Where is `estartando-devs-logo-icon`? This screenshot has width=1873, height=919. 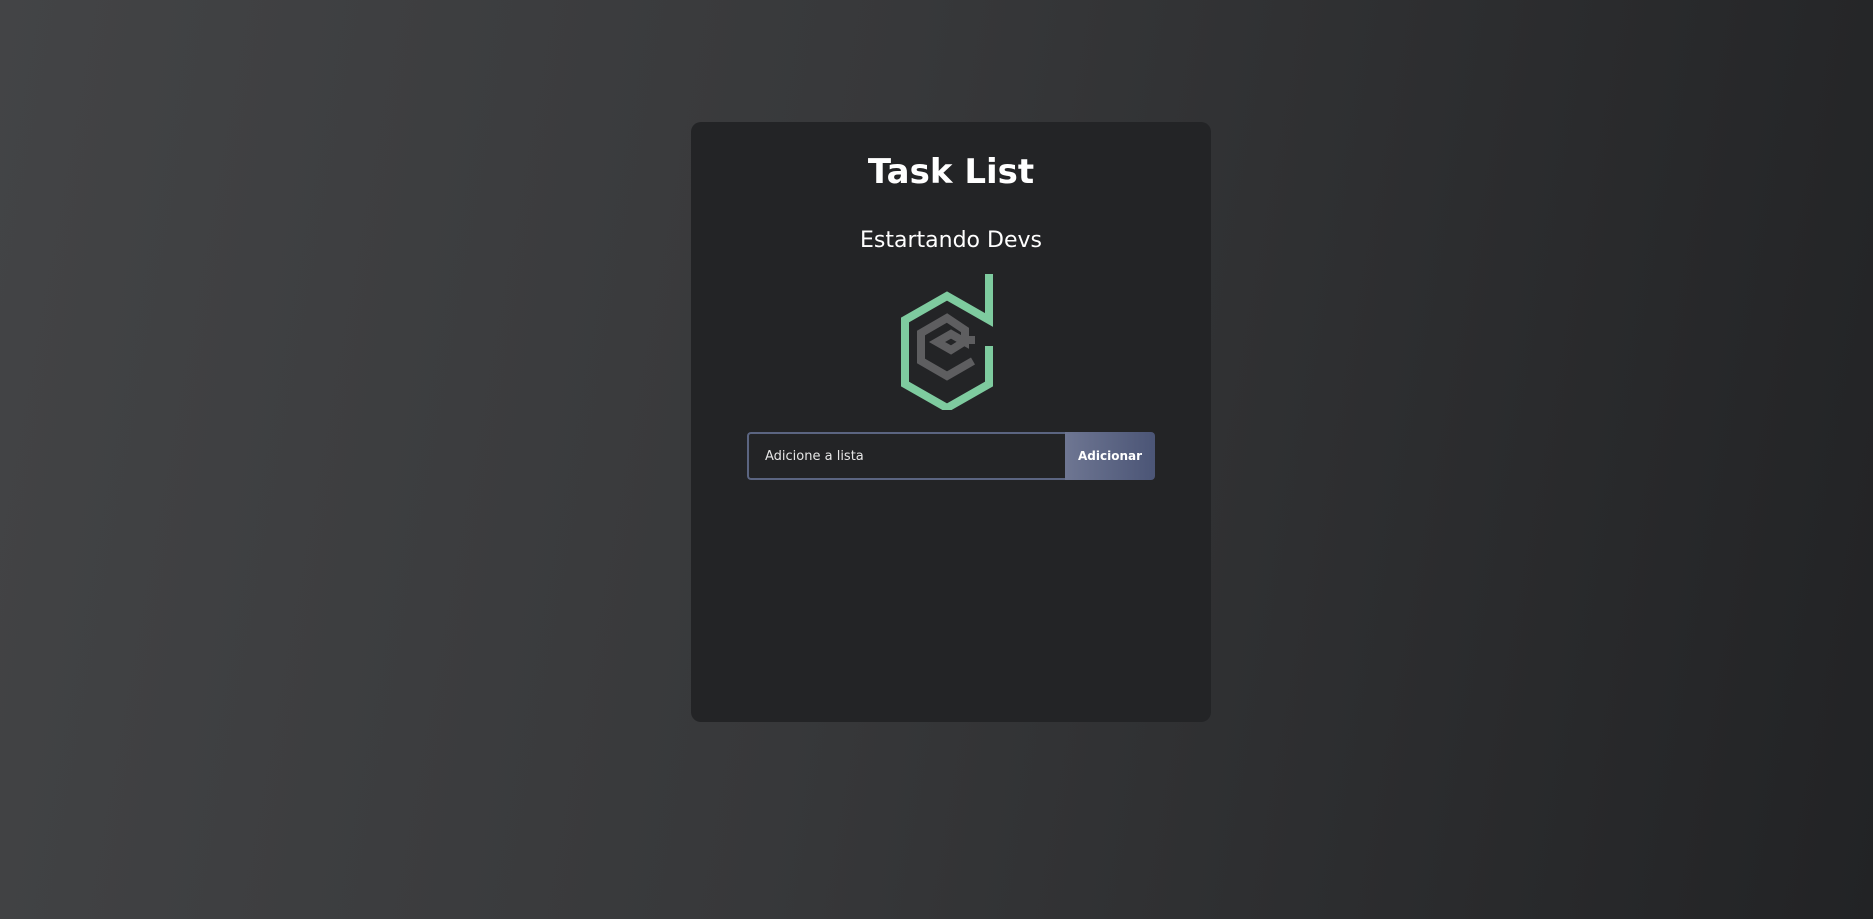 estartando-devs-logo-icon is located at coordinates (947, 342).